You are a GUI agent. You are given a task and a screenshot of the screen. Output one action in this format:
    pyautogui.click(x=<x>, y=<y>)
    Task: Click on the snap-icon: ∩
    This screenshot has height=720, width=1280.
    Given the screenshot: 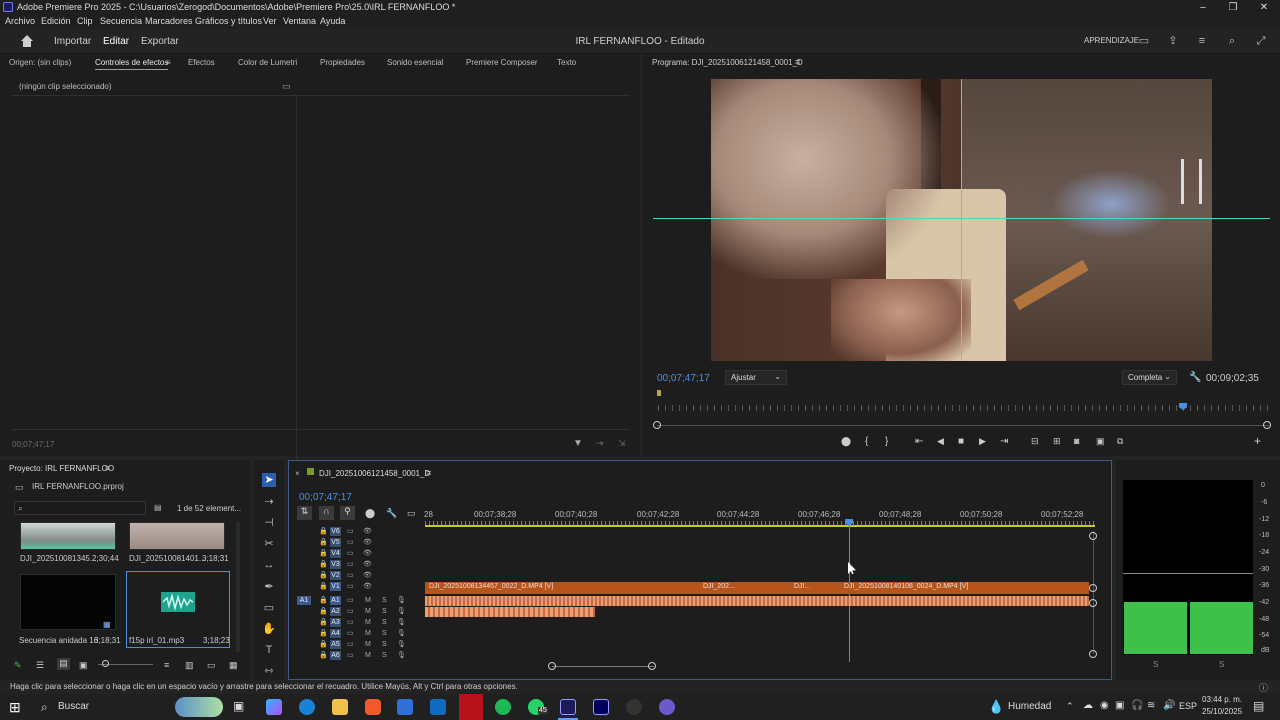 What is the action you would take?
    pyautogui.click(x=326, y=513)
    